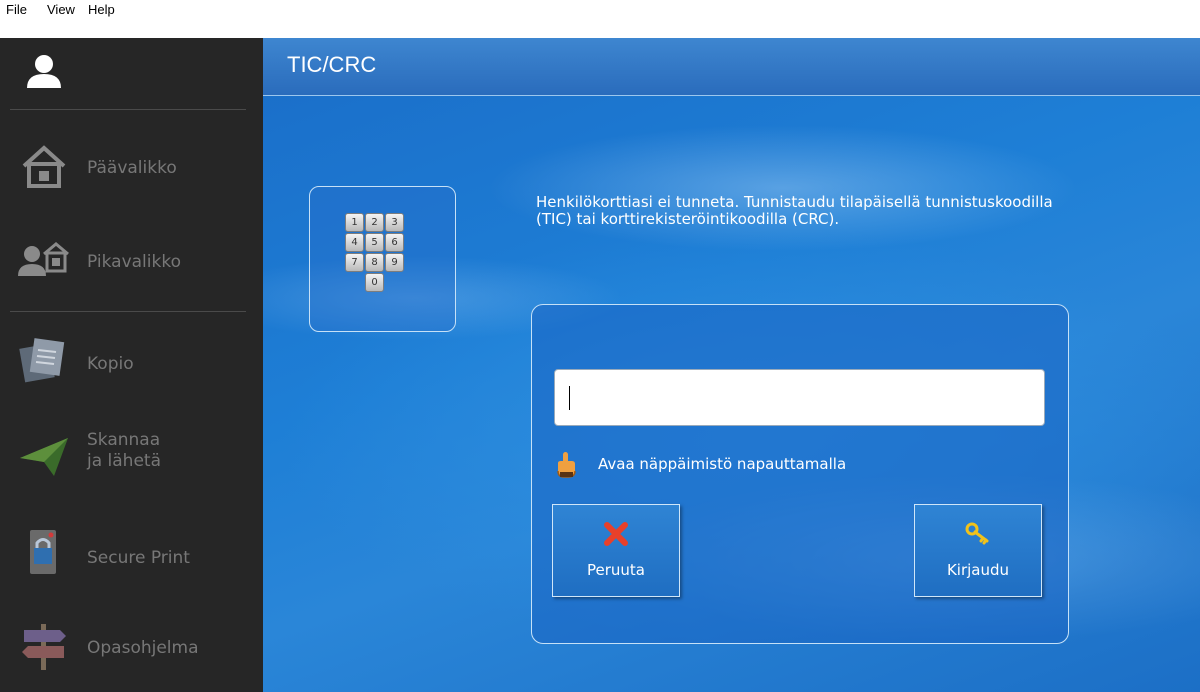 This screenshot has width=1200, height=692. Describe the element at coordinates (143, 648) in the screenshot. I see `sidebar-item-label: Opasohjelma` at that location.